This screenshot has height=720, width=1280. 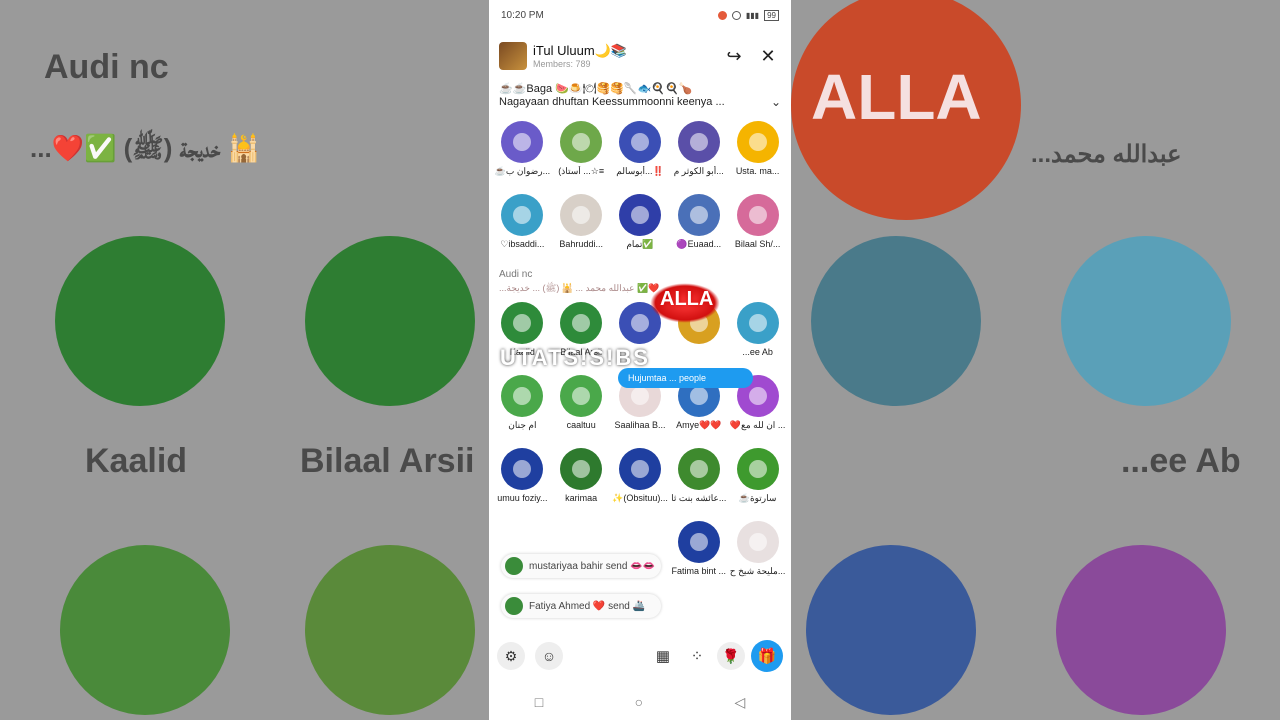 What do you see at coordinates (145, 148) in the screenshot?
I see `bg-audience-line: ...❤️✅ خديجة (ﷺ) 🕌` at bounding box center [145, 148].